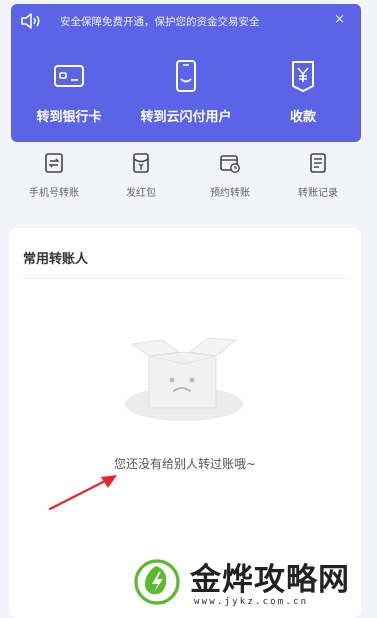  I want to click on bank-card-icon, so click(69, 76).